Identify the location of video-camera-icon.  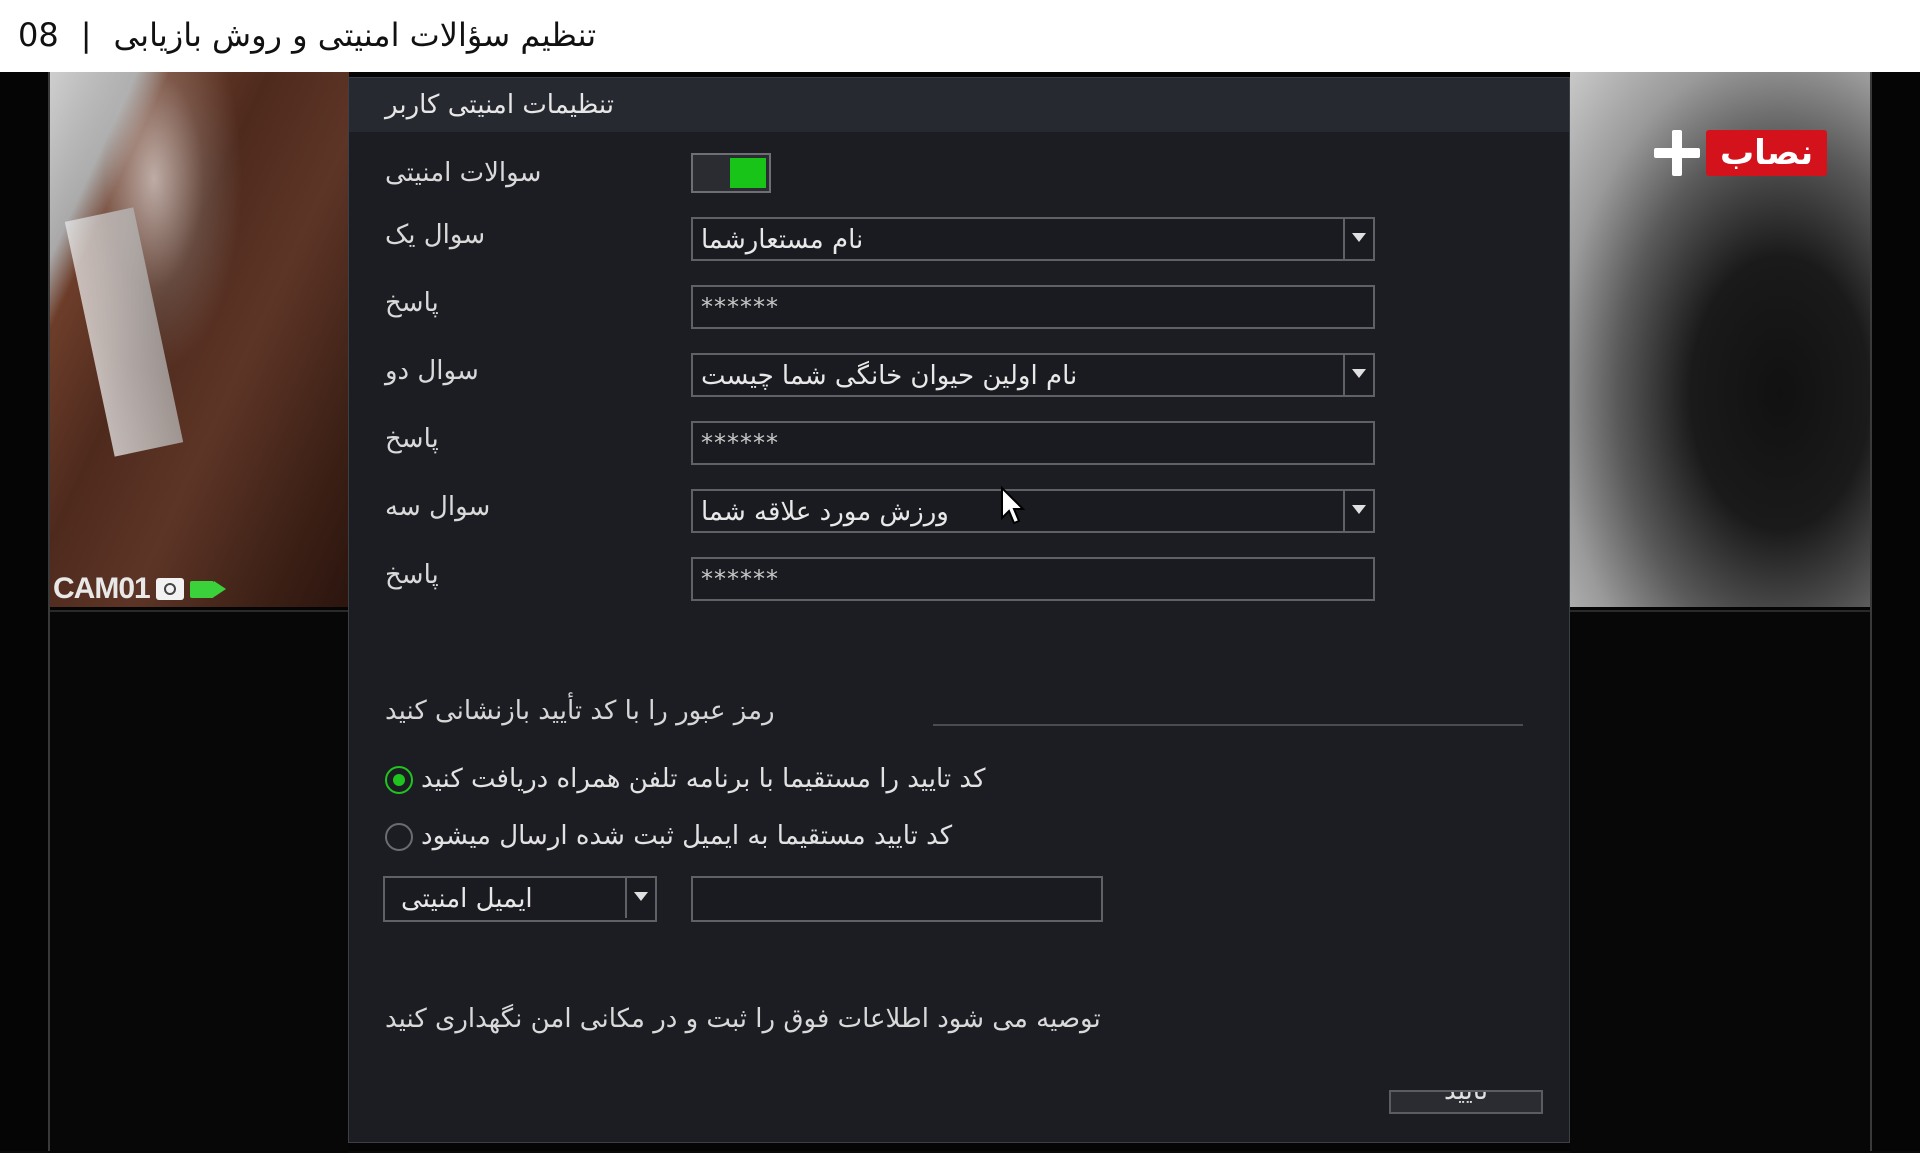
(208, 589).